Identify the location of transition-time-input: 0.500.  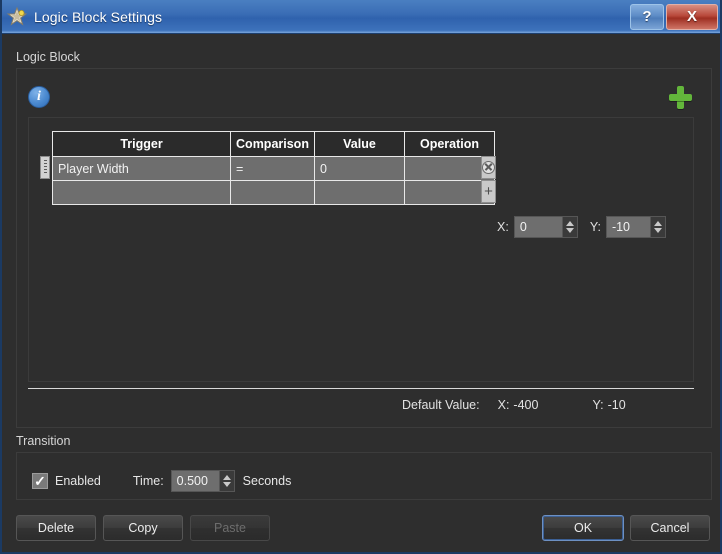
(194, 481).